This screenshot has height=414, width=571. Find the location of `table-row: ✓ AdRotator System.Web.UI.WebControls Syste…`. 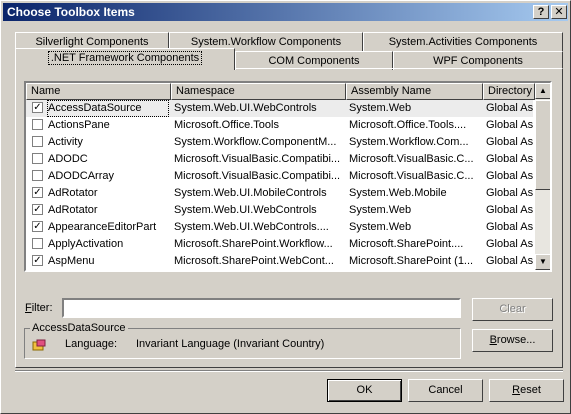

table-row: ✓ AdRotator System.Web.UI.WebControls Syste… is located at coordinates (279, 210).